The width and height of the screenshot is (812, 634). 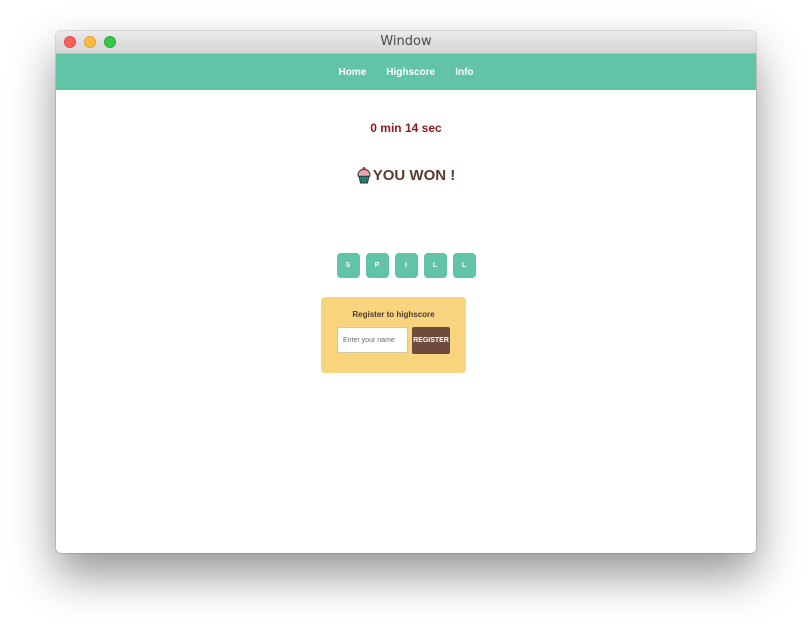 What do you see at coordinates (431, 340) in the screenshot?
I see `register-button: REGISTER` at bounding box center [431, 340].